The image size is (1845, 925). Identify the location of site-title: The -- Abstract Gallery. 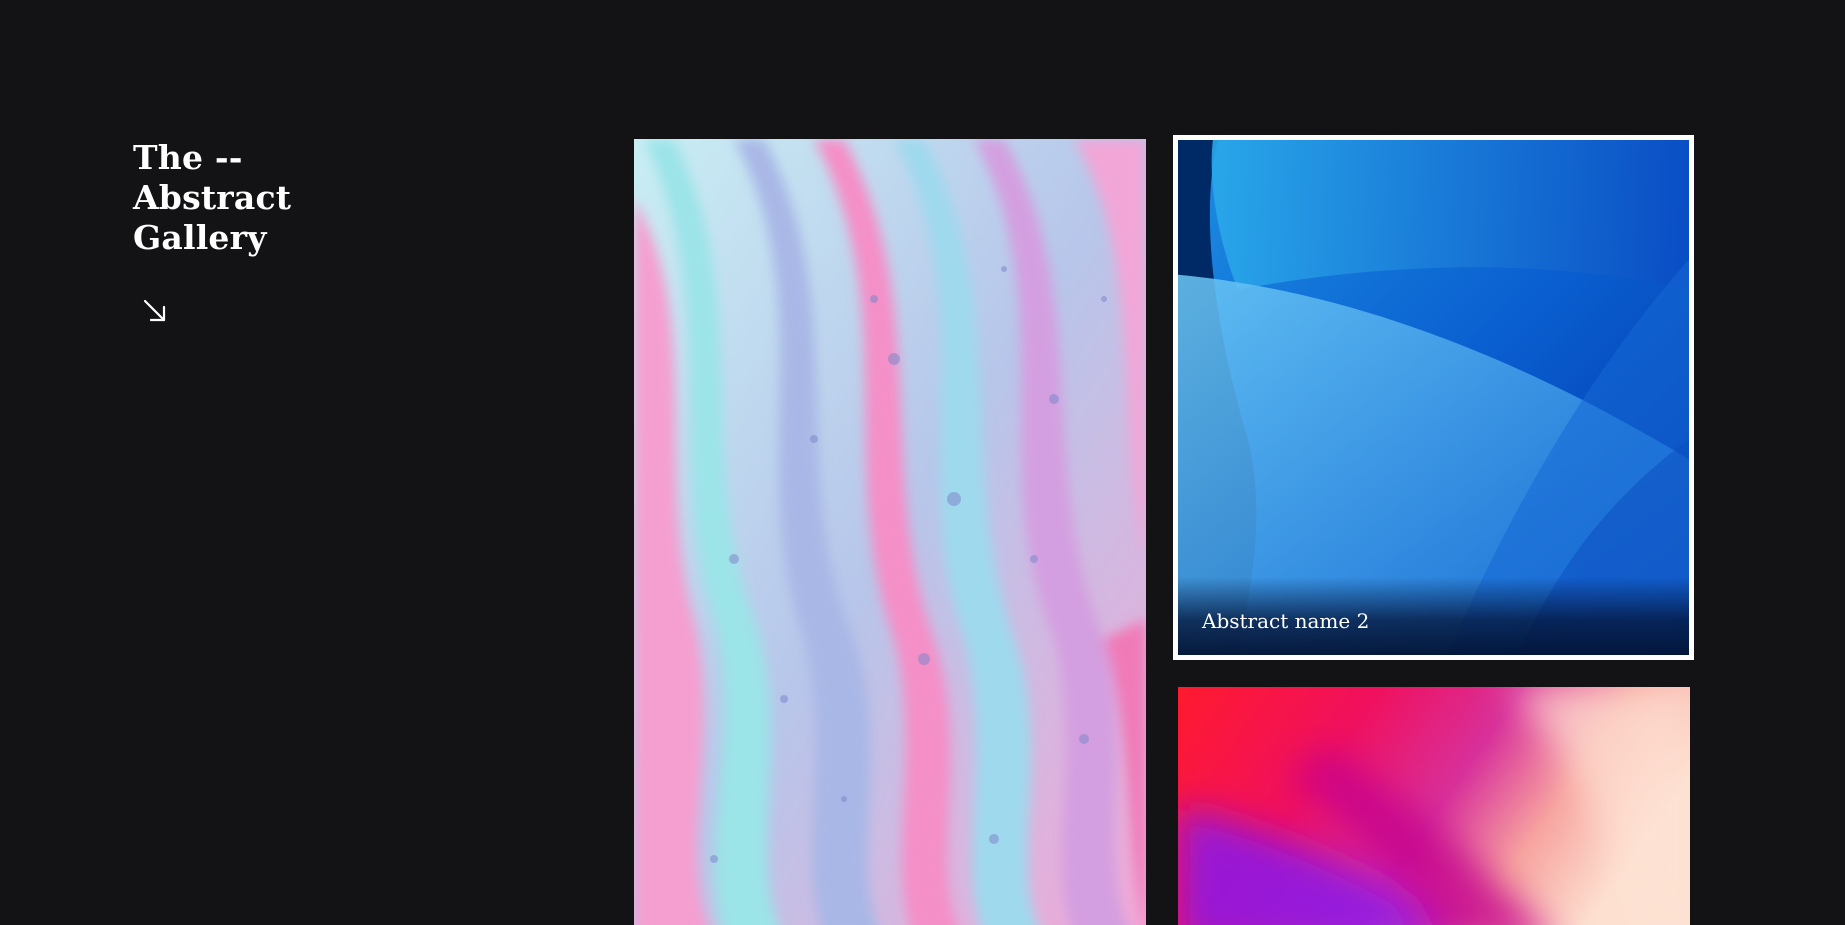
(212, 198).